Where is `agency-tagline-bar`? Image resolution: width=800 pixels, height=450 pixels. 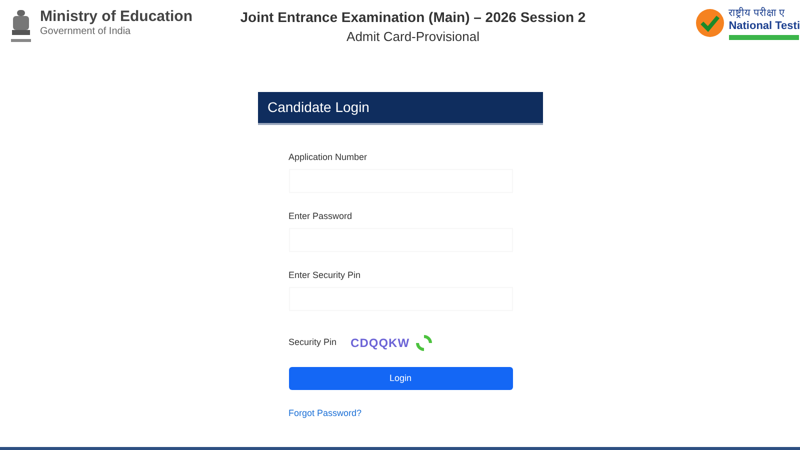
agency-tagline-bar is located at coordinates (763, 37).